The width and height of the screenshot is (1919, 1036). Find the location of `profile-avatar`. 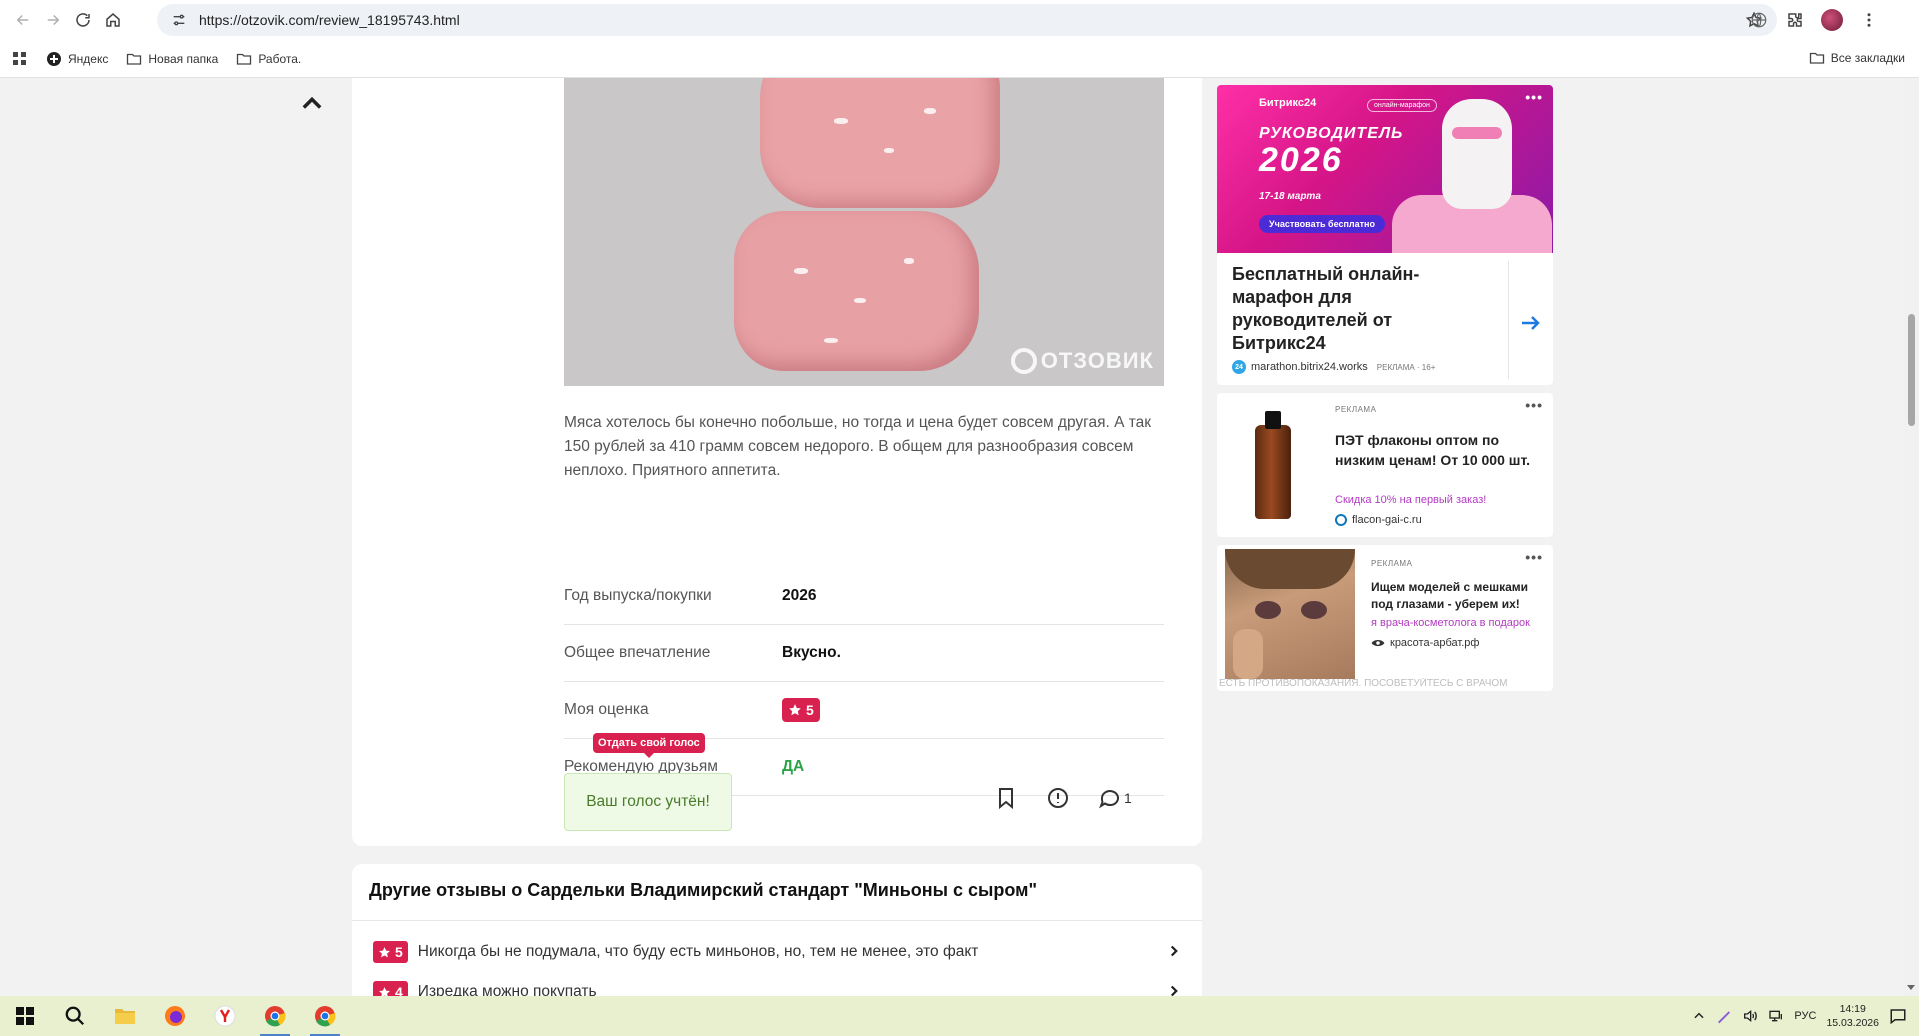

profile-avatar is located at coordinates (1832, 20).